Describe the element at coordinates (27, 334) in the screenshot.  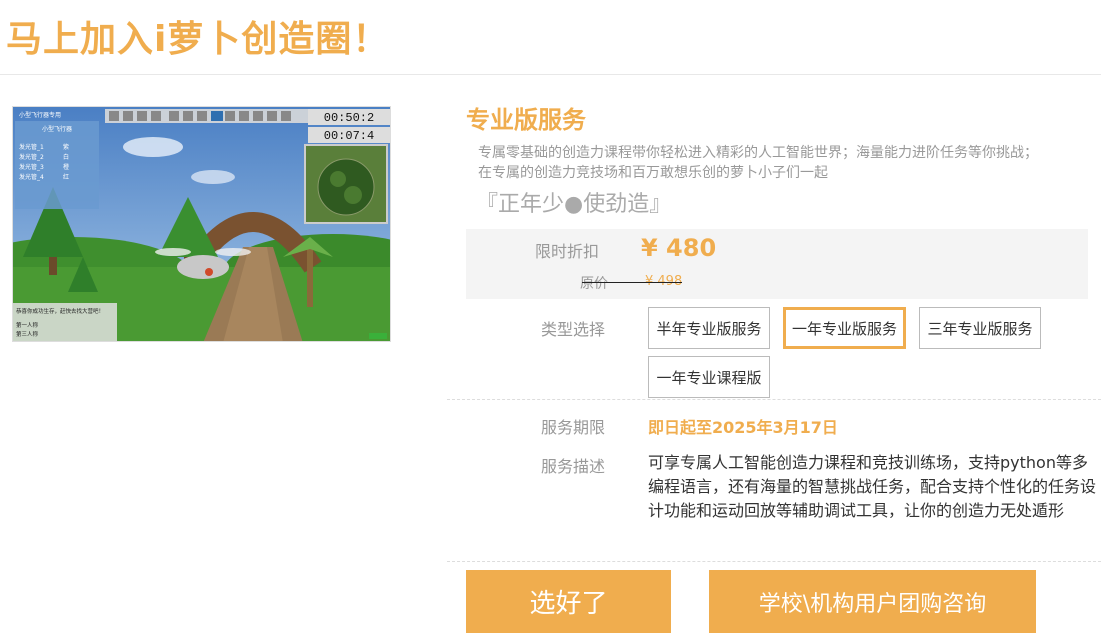
I see `footer-line: 第三人称` at that location.